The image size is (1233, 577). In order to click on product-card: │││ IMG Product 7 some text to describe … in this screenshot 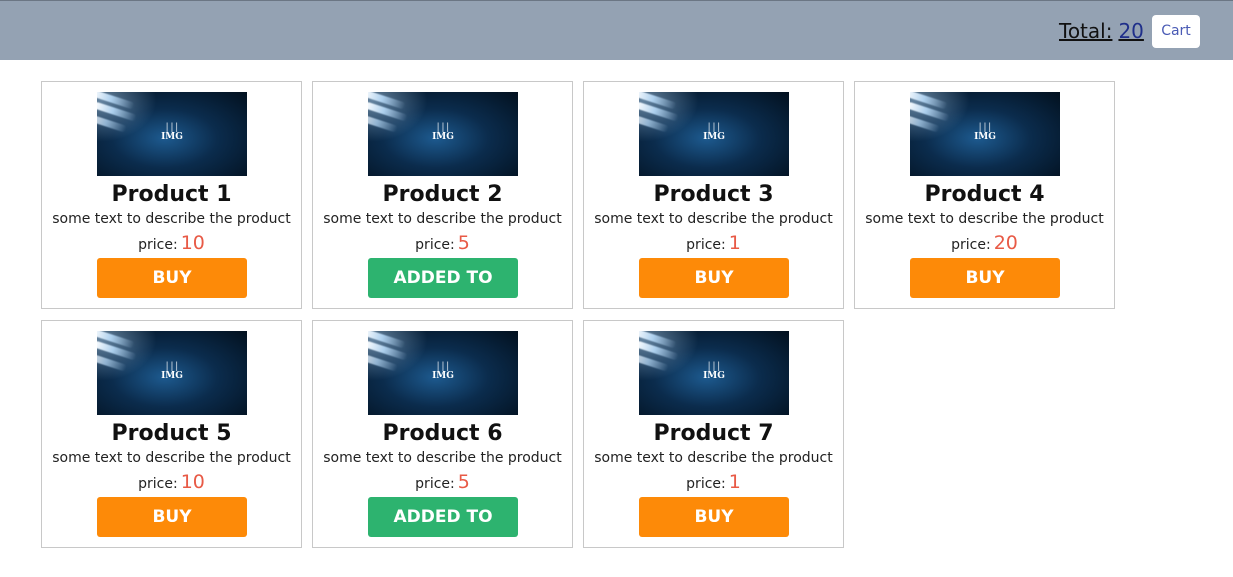, I will do `click(713, 434)`.